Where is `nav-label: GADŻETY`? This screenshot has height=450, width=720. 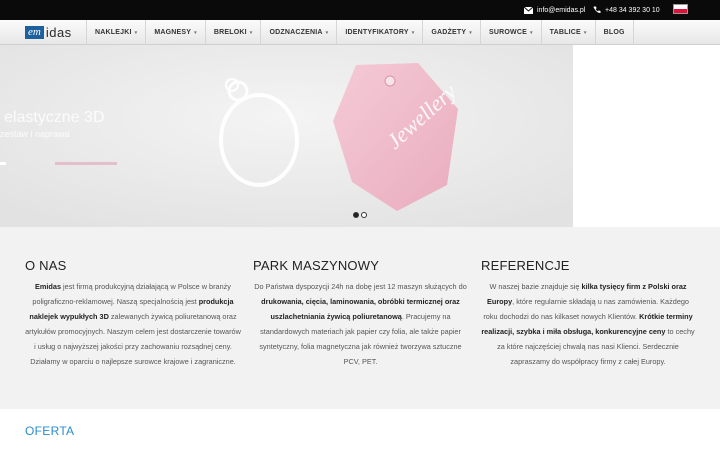 nav-label: GADŻETY is located at coordinates (449, 32).